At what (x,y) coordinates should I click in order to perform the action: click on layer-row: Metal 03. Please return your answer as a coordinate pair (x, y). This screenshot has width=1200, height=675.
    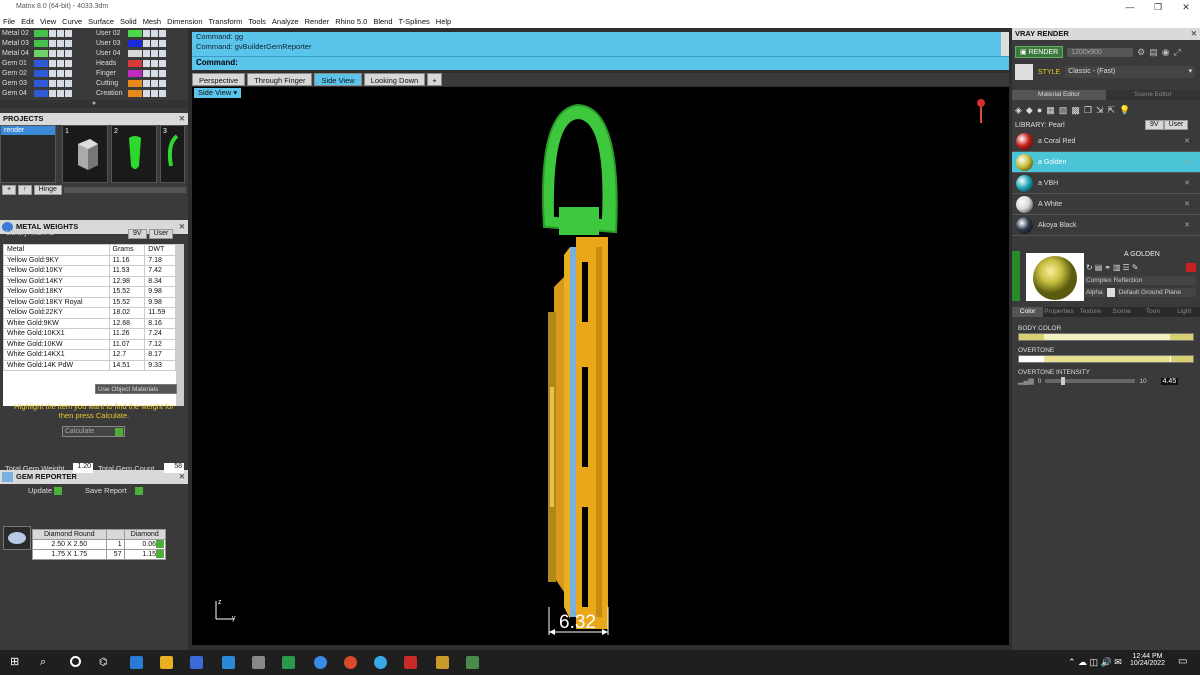
    Looking at the image, I should click on (47, 43).